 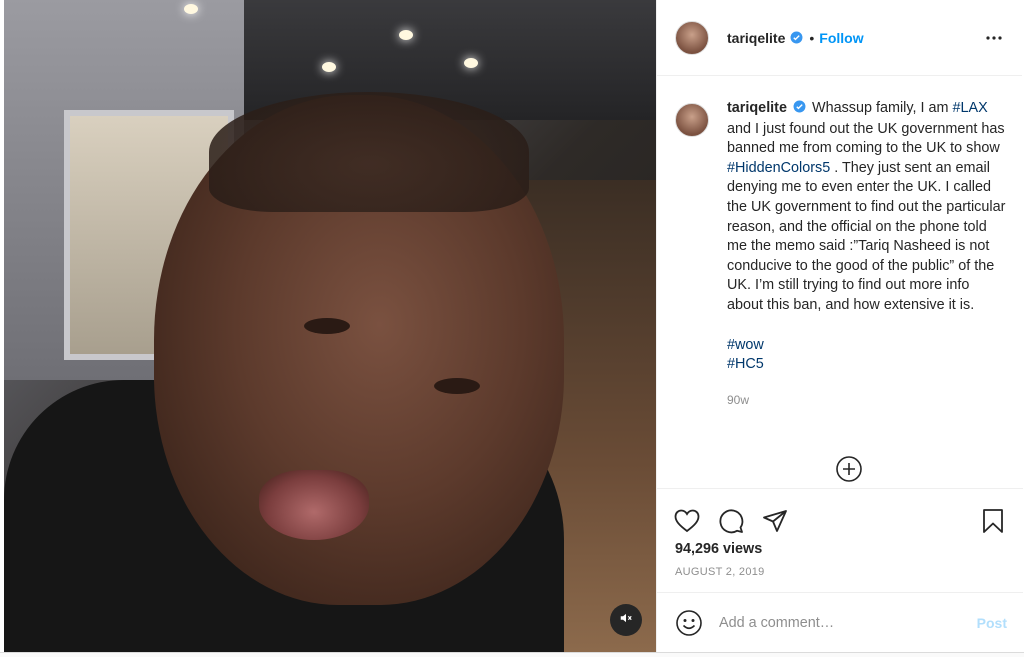 What do you see at coordinates (882, 108) in the screenshot?
I see `caption-part: Whassup family, I am` at bounding box center [882, 108].